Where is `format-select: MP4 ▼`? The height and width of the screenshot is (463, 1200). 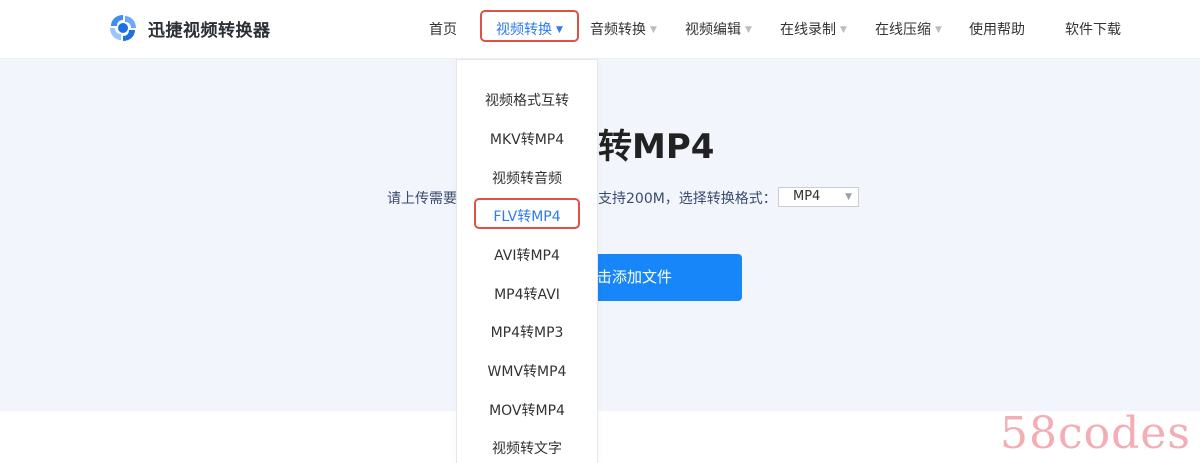 format-select: MP4 ▼ is located at coordinates (818, 197).